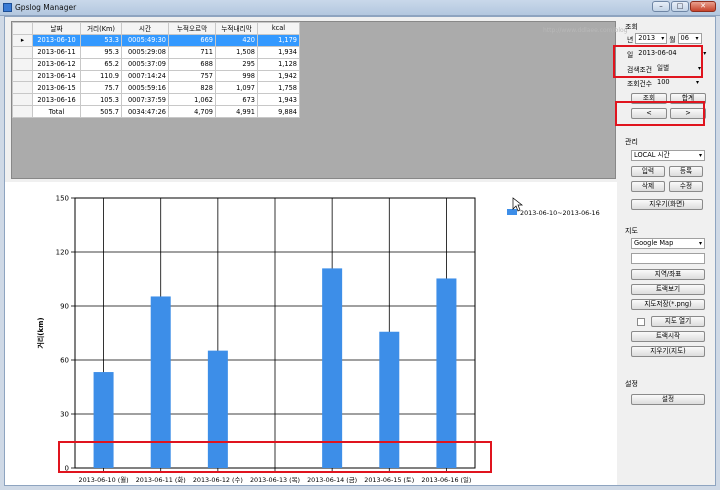  I want to click on table-cell: 1,942, so click(278, 76).